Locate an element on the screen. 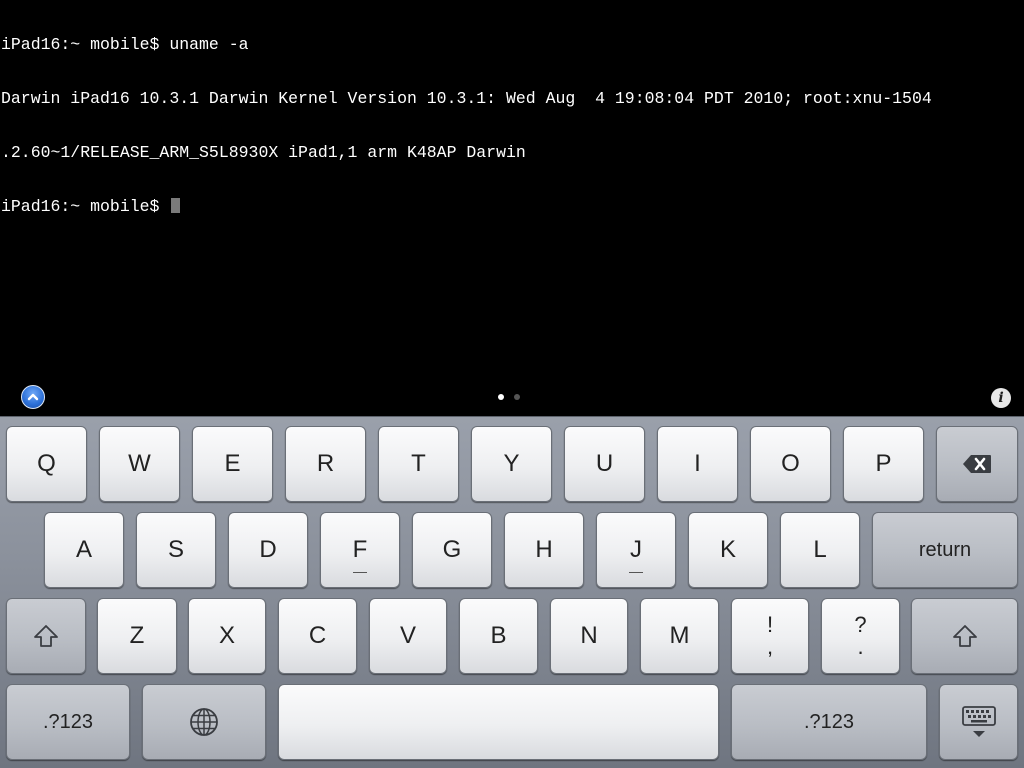 This screenshot has height=768, width=1024. key-label: X is located at coordinates (226, 635).